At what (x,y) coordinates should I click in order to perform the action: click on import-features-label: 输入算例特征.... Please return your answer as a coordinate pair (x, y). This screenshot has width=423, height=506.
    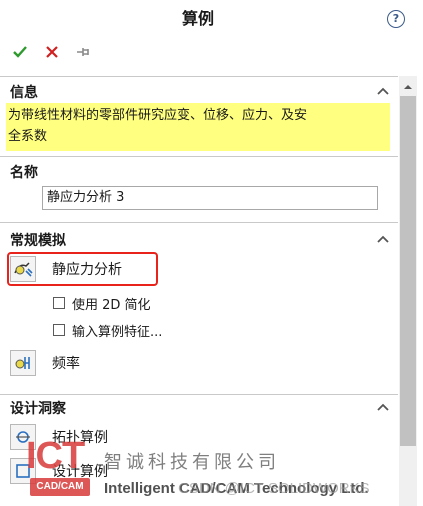
    Looking at the image, I should click on (117, 332).